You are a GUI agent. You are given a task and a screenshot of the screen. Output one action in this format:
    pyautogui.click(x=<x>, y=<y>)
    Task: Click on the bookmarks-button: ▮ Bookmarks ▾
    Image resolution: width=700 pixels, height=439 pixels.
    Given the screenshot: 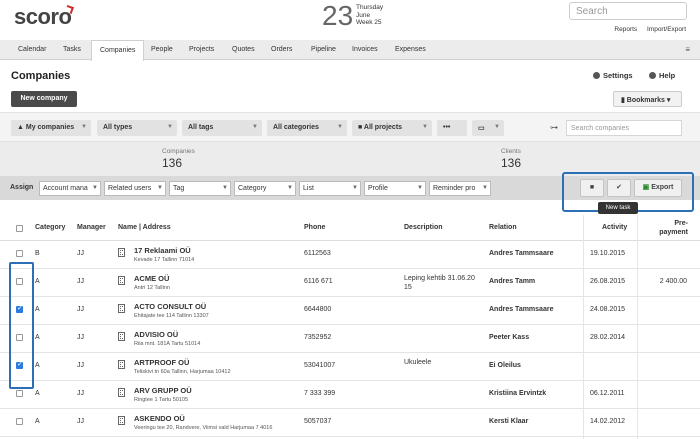 What is the action you would take?
    pyautogui.click(x=647, y=99)
    